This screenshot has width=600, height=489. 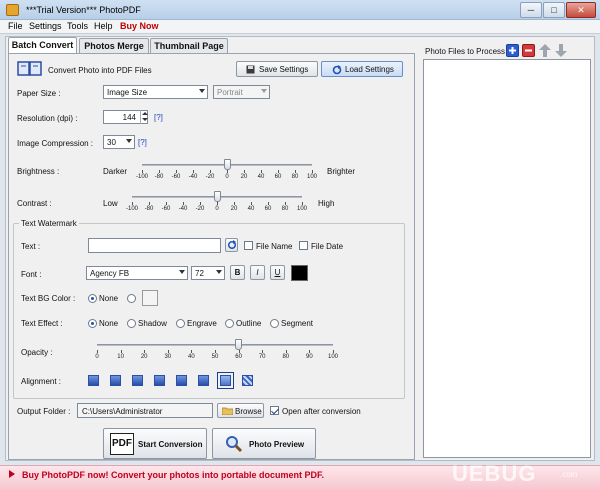 I want to click on contrast-label: Contrast :, so click(x=34, y=203).